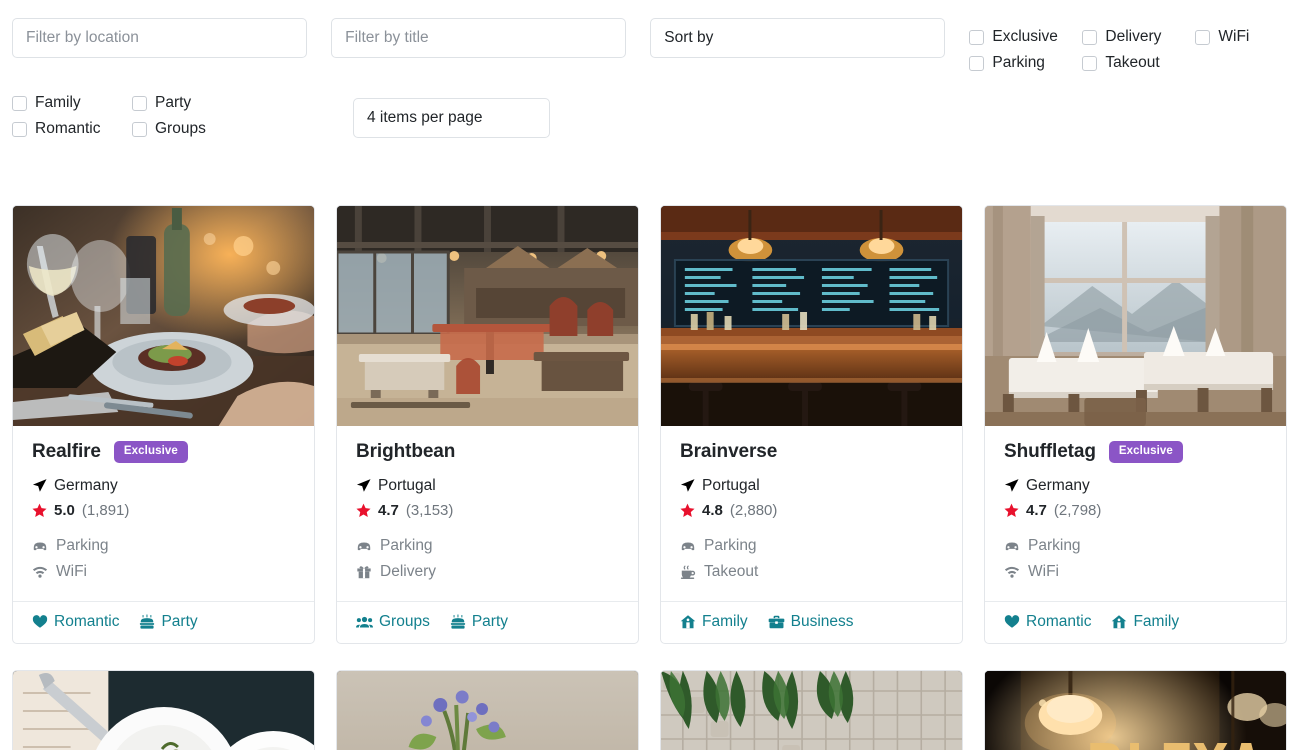 Image resolution: width=1300 pixels, height=750 pixels. Describe the element at coordinates (1025, 37) in the screenshot. I see `checkbox-exclusive: Exclusive` at that location.